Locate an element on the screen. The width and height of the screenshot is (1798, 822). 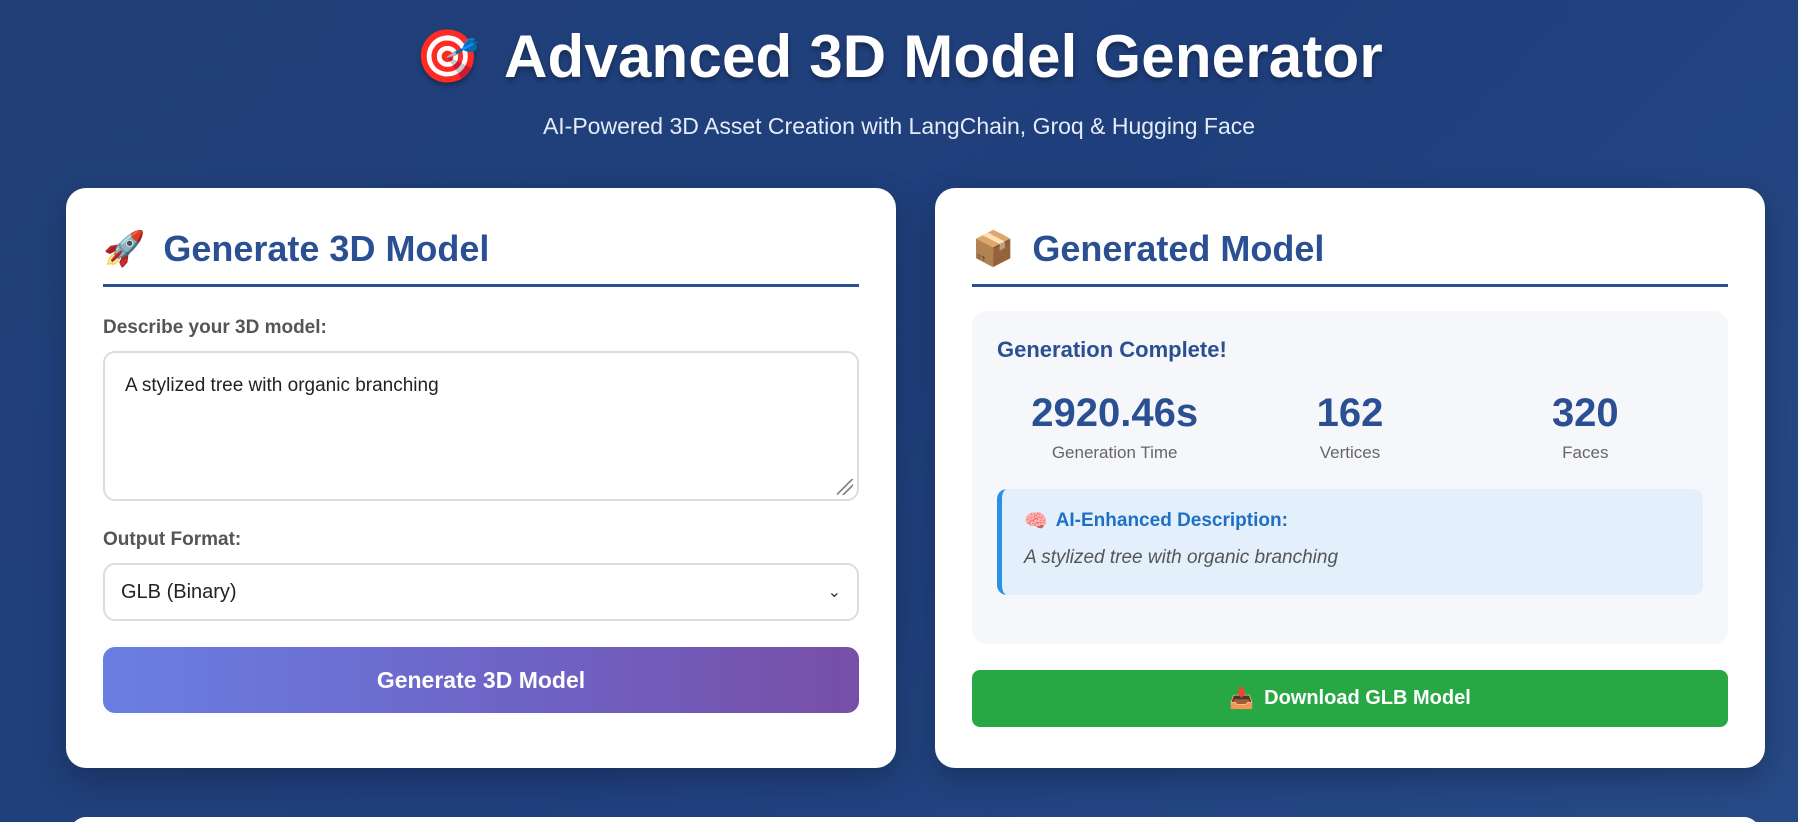
stat-generation-time: 2920.46s Generation Time is located at coordinates (1114, 428).